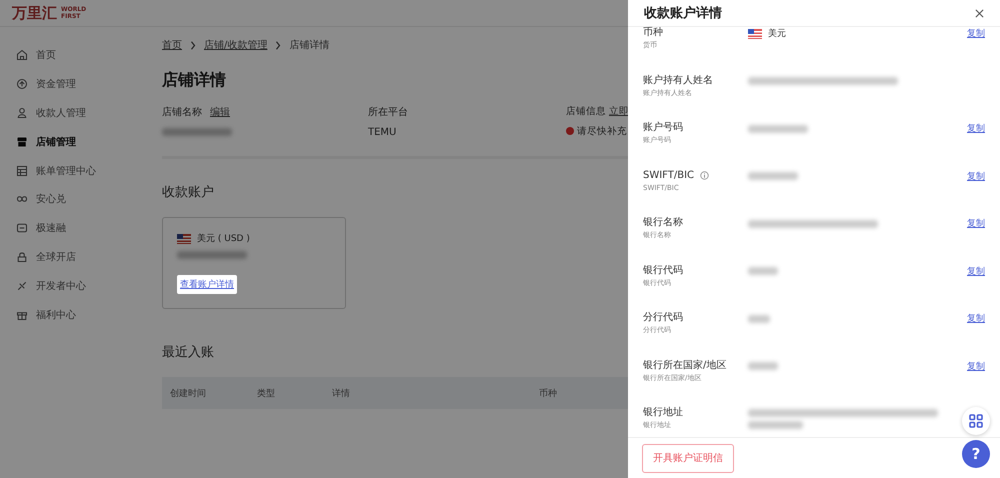 This screenshot has height=478, width=1000. I want to click on field-label: 所在平台, so click(388, 112).